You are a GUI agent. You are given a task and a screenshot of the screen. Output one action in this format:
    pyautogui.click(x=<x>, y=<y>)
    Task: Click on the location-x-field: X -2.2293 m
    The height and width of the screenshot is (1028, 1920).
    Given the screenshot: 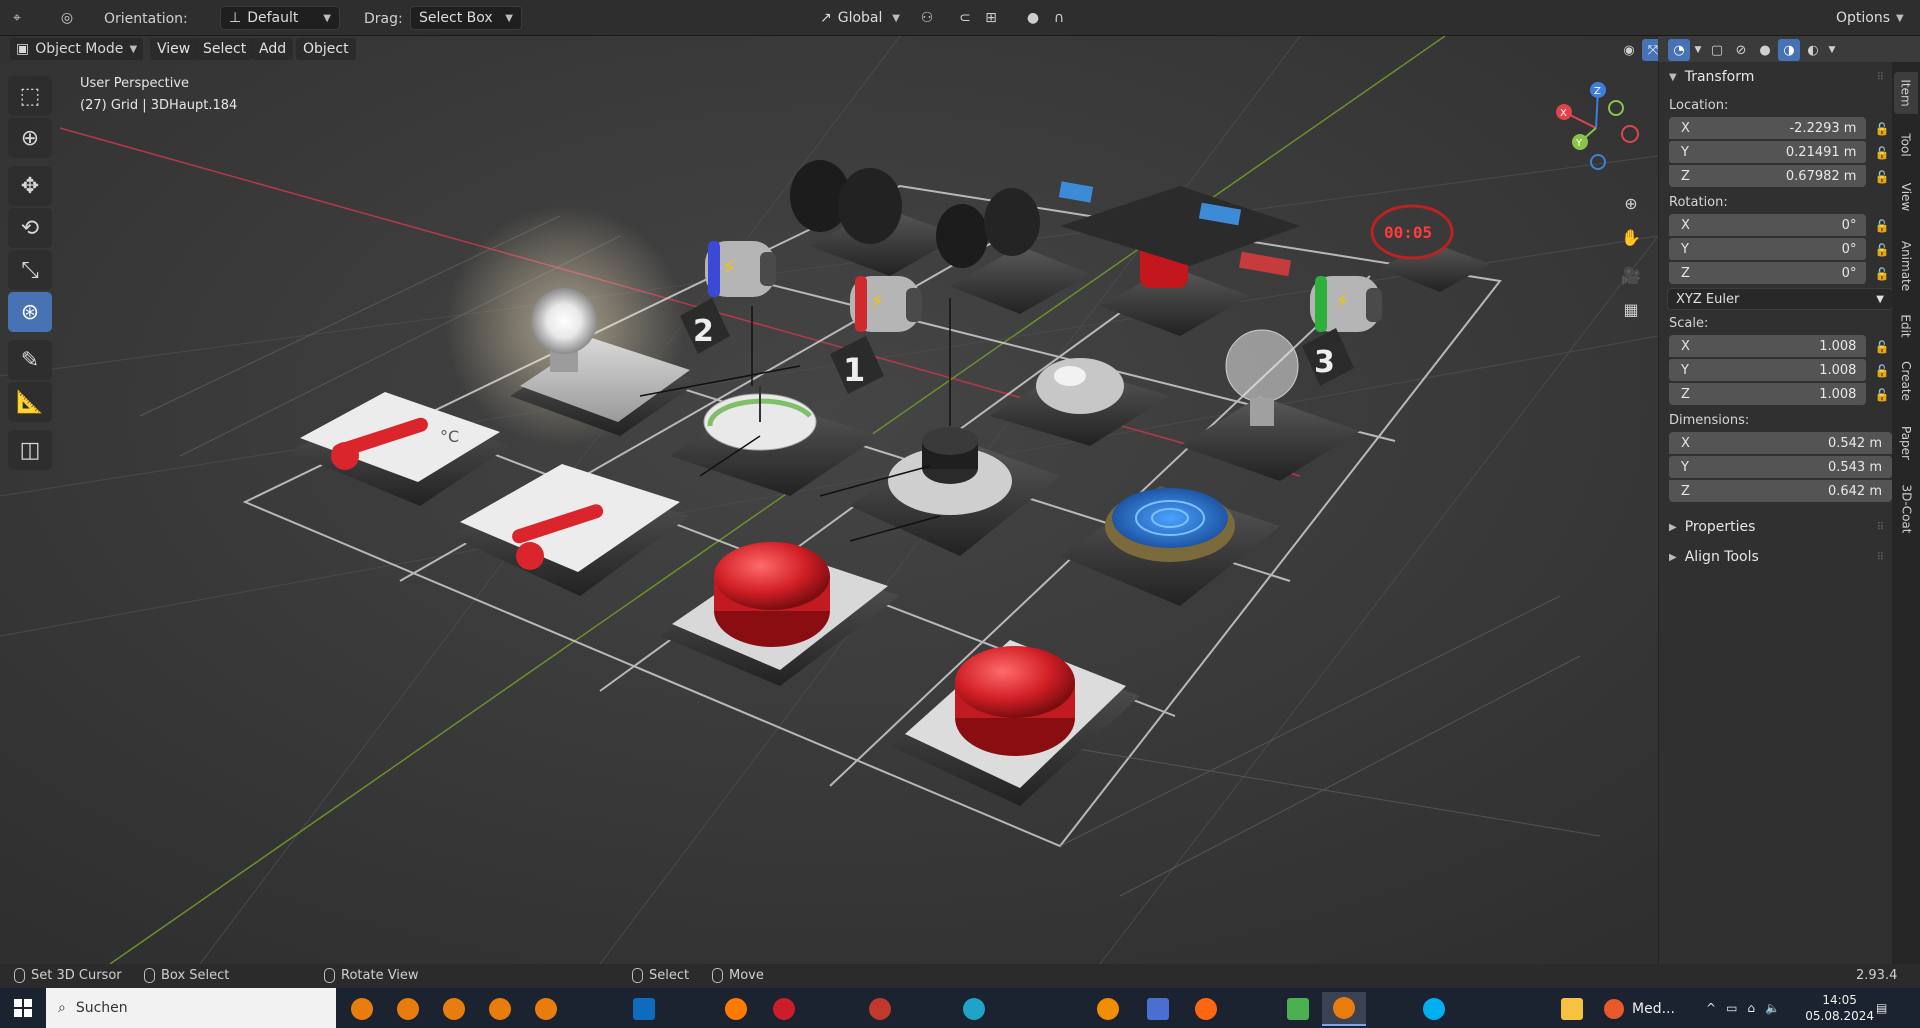 What is the action you would take?
    pyautogui.click(x=1768, y=128)
    